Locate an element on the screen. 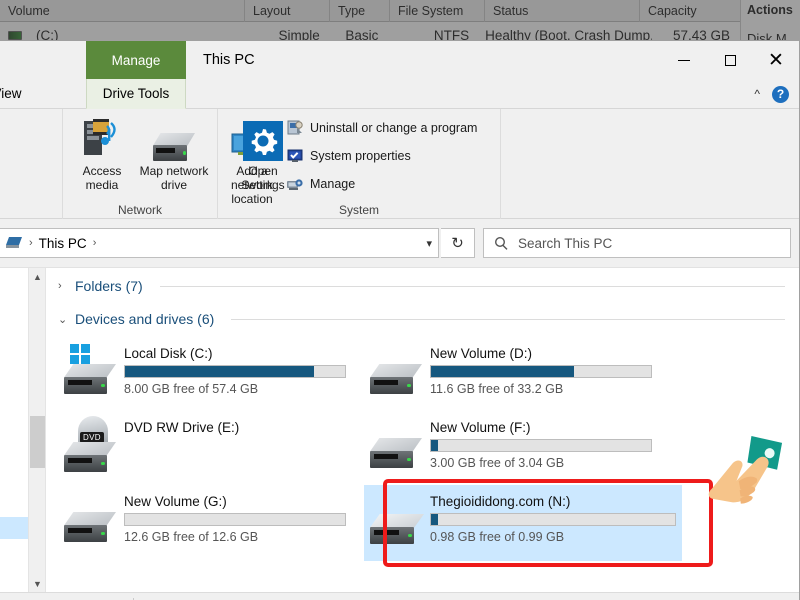 The height and width of the screenshot is (600, 800). ribbon-right-controls: ^ ? is located at coordinates (774, 94).